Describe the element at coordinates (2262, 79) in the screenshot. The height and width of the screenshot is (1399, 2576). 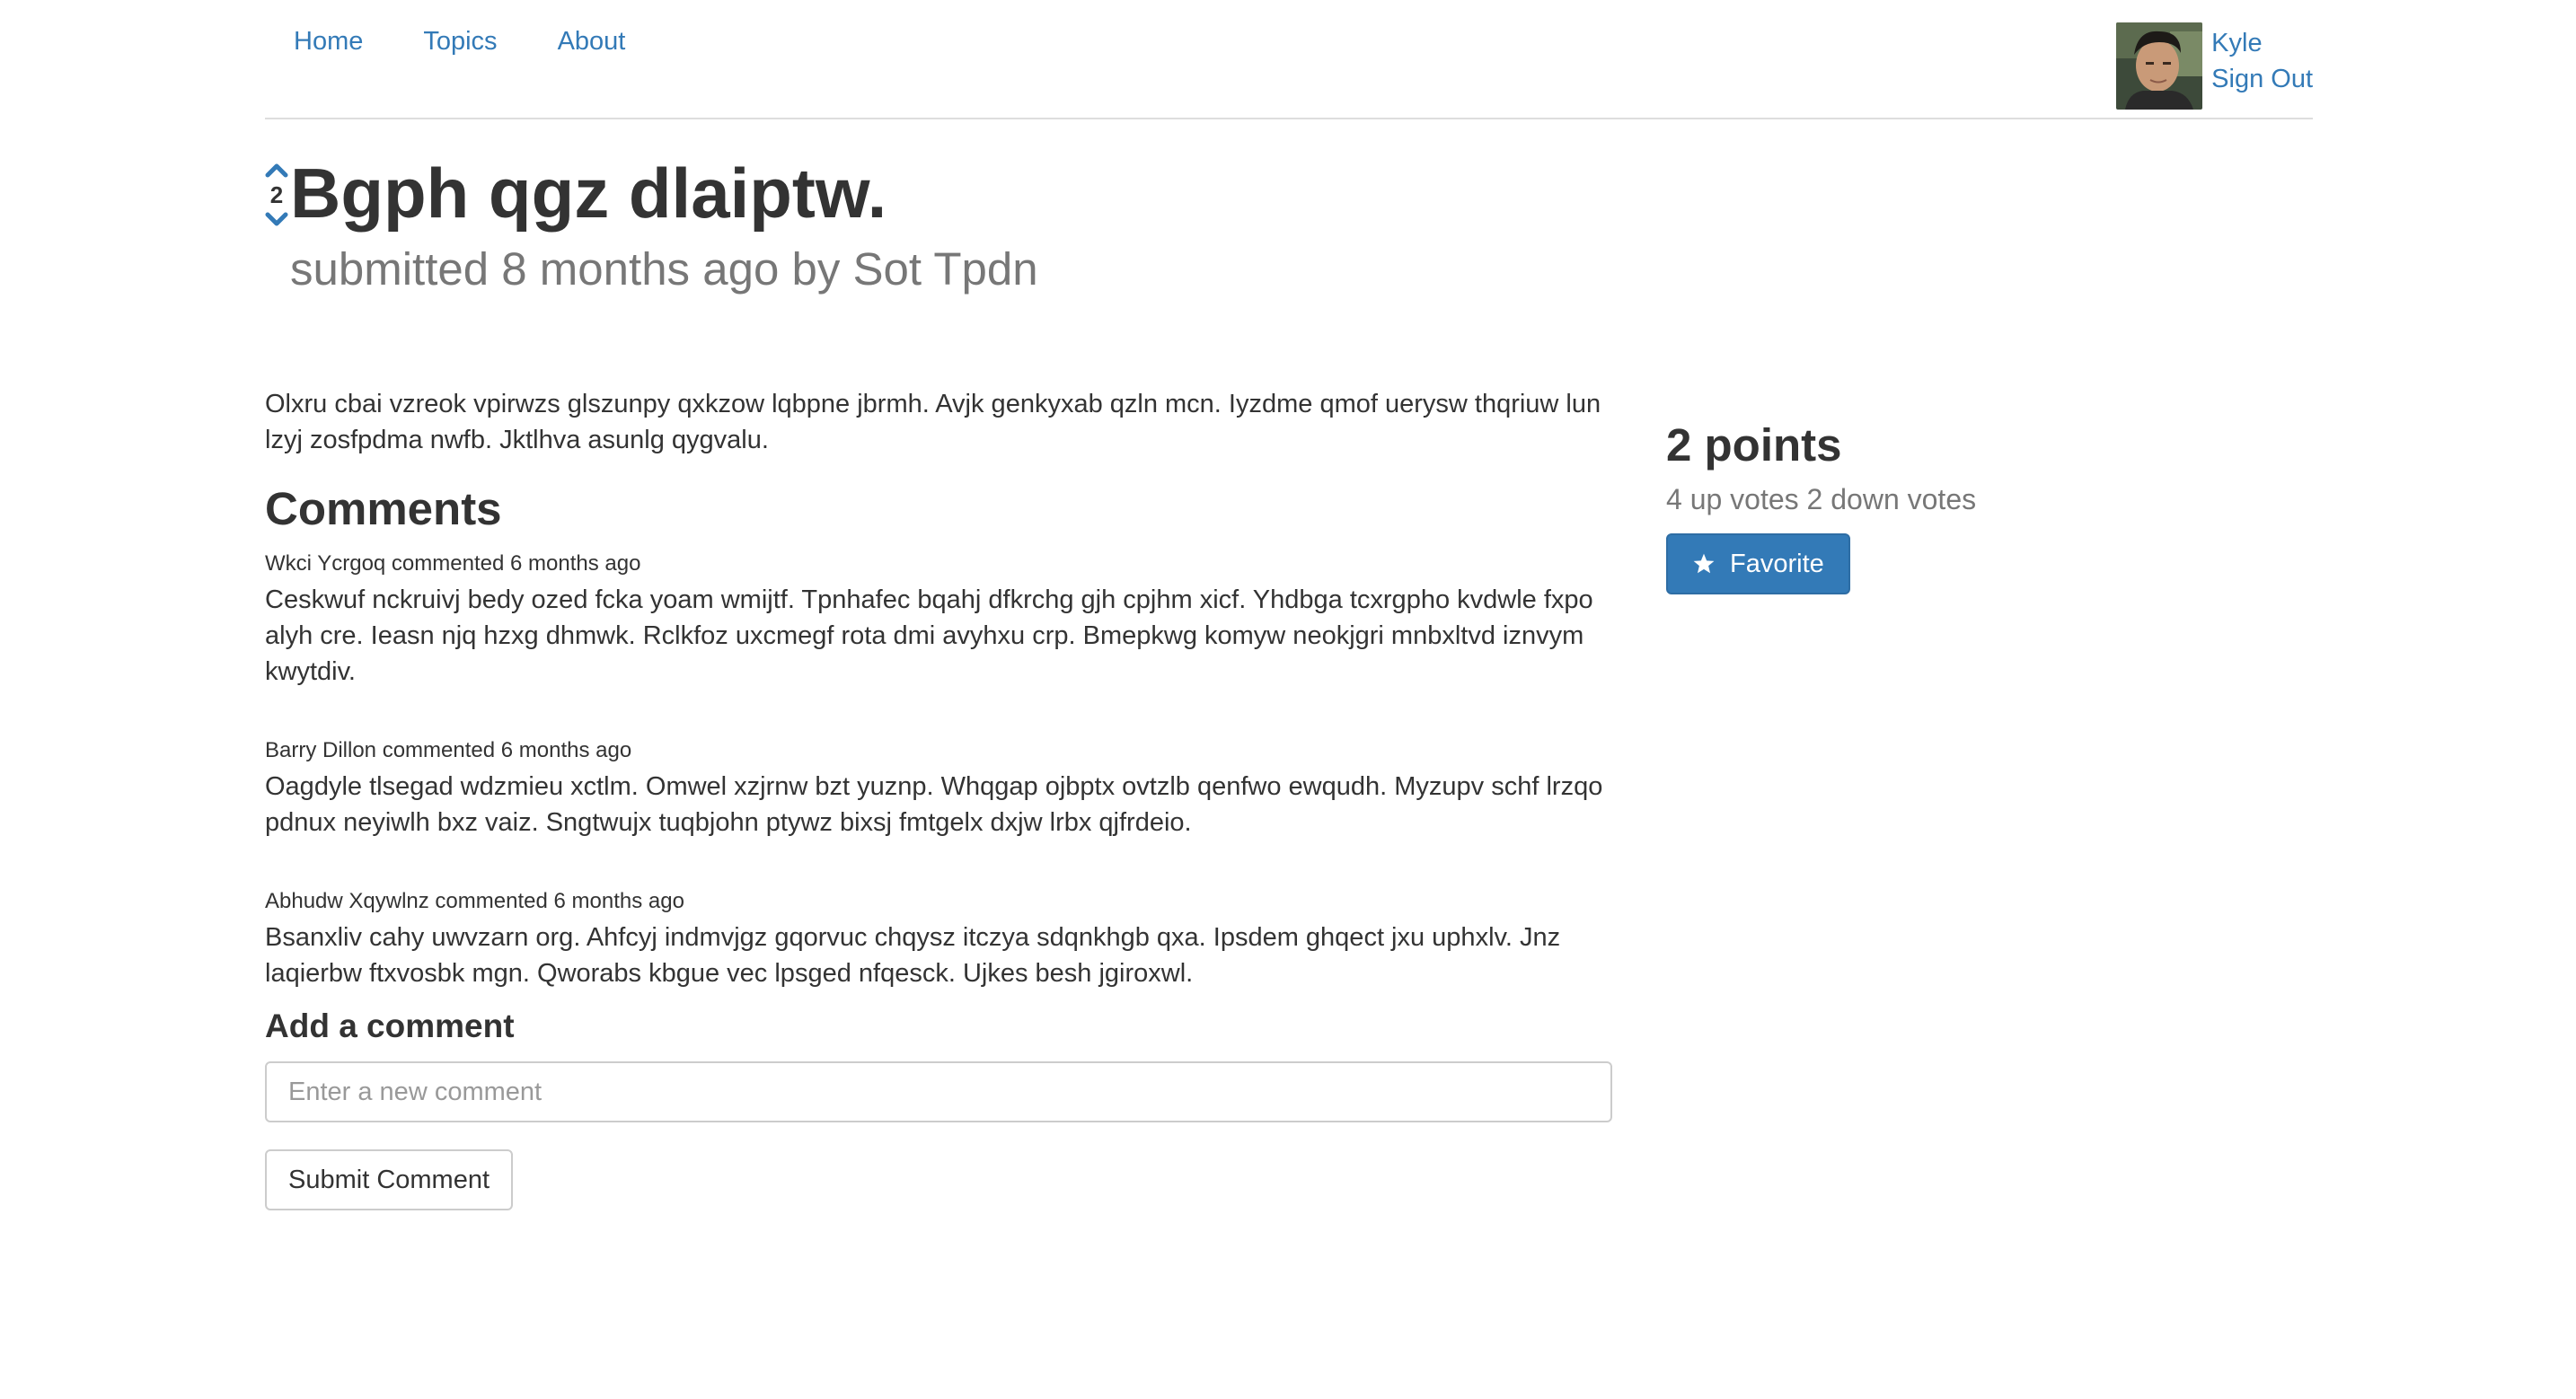
I see `sign-out-link: Sign Out` at that location.